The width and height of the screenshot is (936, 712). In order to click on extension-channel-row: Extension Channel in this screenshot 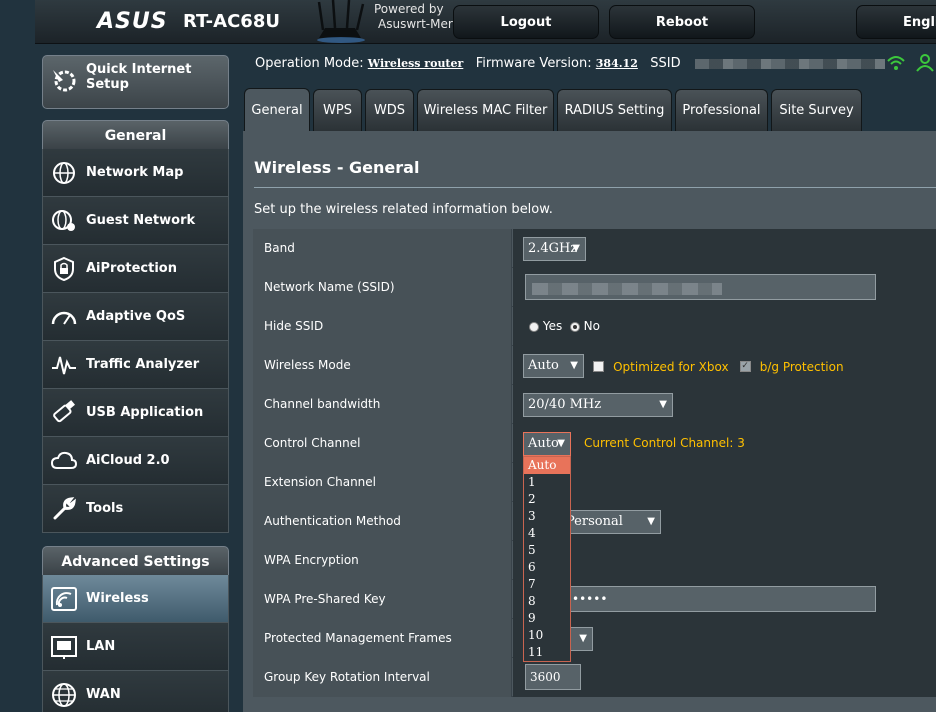, I will do `click(594, 482)`.